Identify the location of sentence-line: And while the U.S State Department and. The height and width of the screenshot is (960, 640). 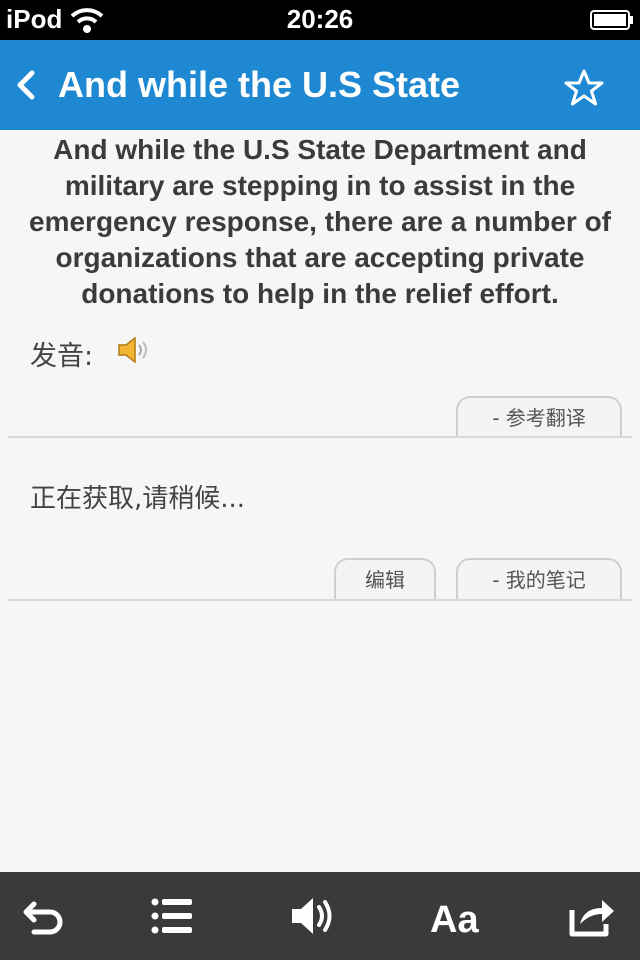
(320, 149).